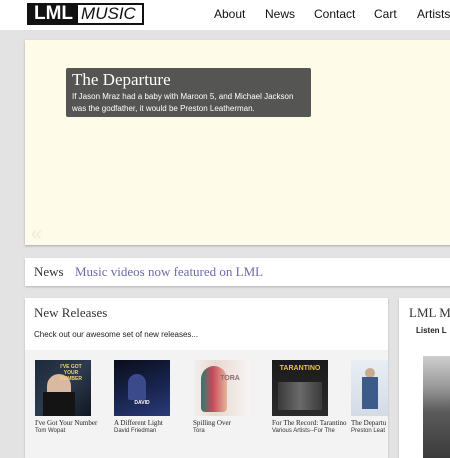 The width and height of the screenshot is (450, 458). Describe the element at coordinates (121, 79) in the screenshot. I see `hero-caption-title: The Departure` at that location.